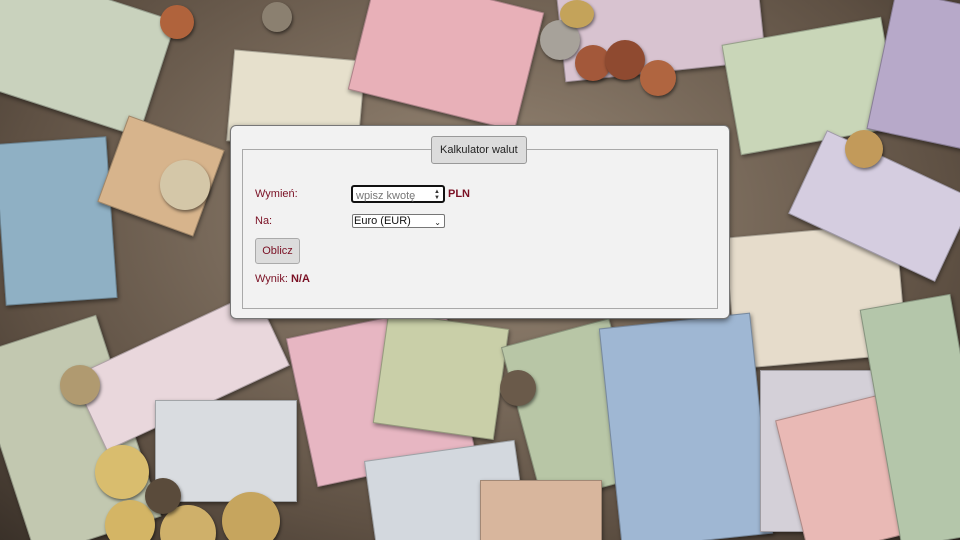 The image size is (960, 540). I want to click on target-currency-select: Euro (EUR) ⌄, so click(398, 221).